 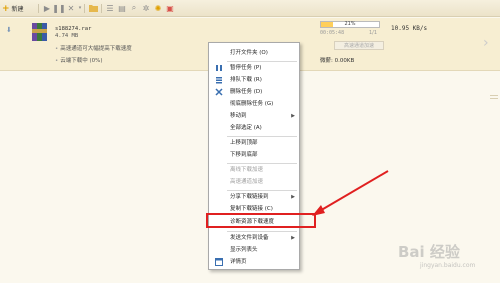 I want to click on watermark-url: jingyan.baidu.com, so click(x=448, y=265).